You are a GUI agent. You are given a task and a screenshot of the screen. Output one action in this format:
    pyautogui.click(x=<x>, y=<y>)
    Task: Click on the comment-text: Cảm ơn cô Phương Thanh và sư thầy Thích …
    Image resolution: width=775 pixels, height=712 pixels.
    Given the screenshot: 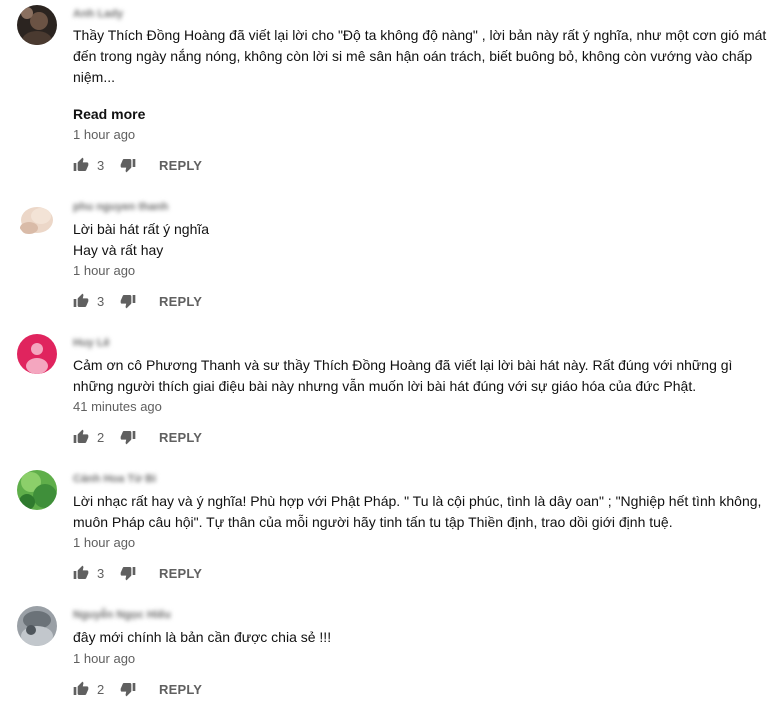 What is the action you would take?
    pyautogui.click(x=418, y=376)
    